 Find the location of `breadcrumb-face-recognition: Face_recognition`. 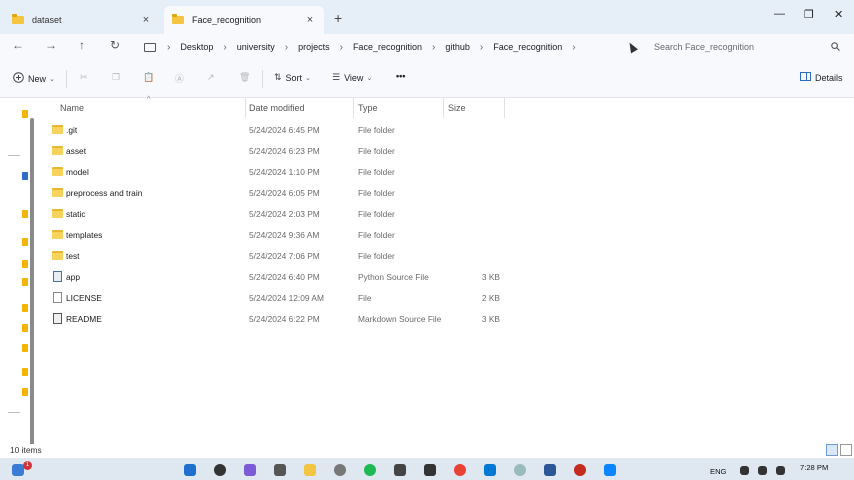

breadcrumb-face-recognition: Face_recognition is located at coordinates (387, 47).